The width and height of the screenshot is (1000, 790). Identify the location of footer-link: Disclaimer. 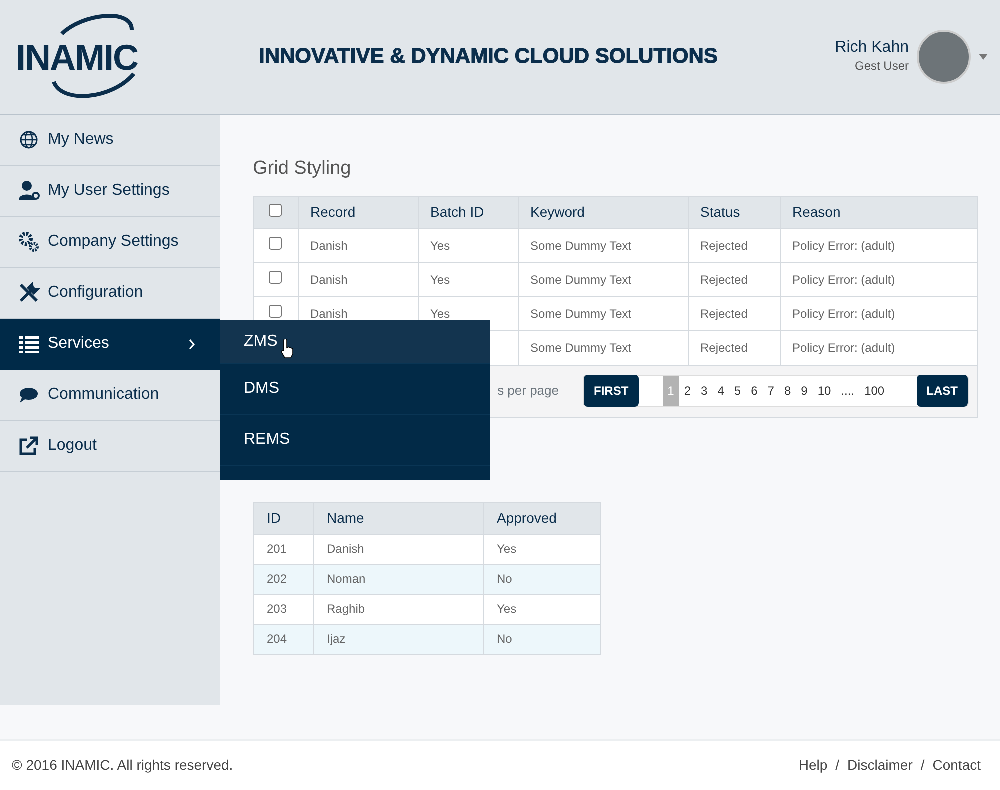
(880, 765).